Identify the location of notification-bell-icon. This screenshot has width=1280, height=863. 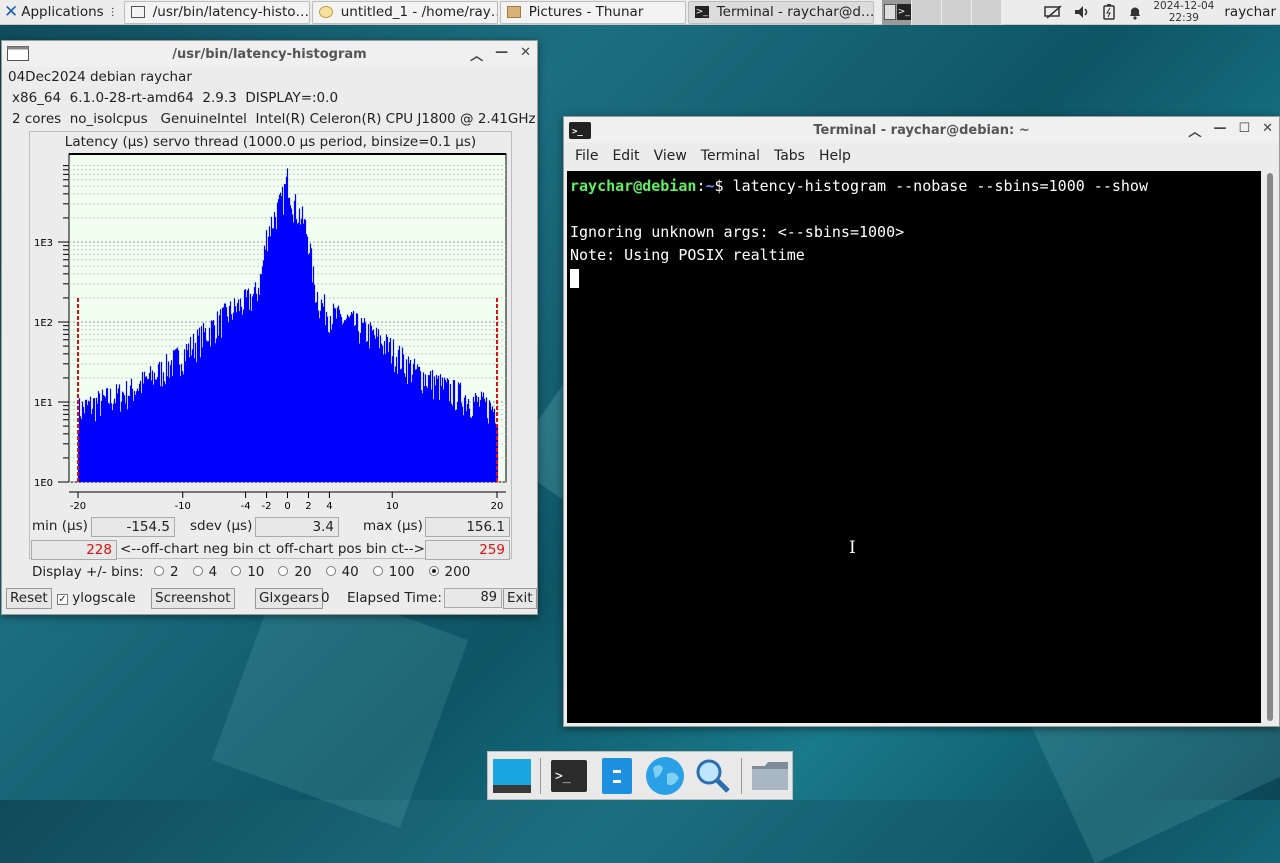
(1135, 12).